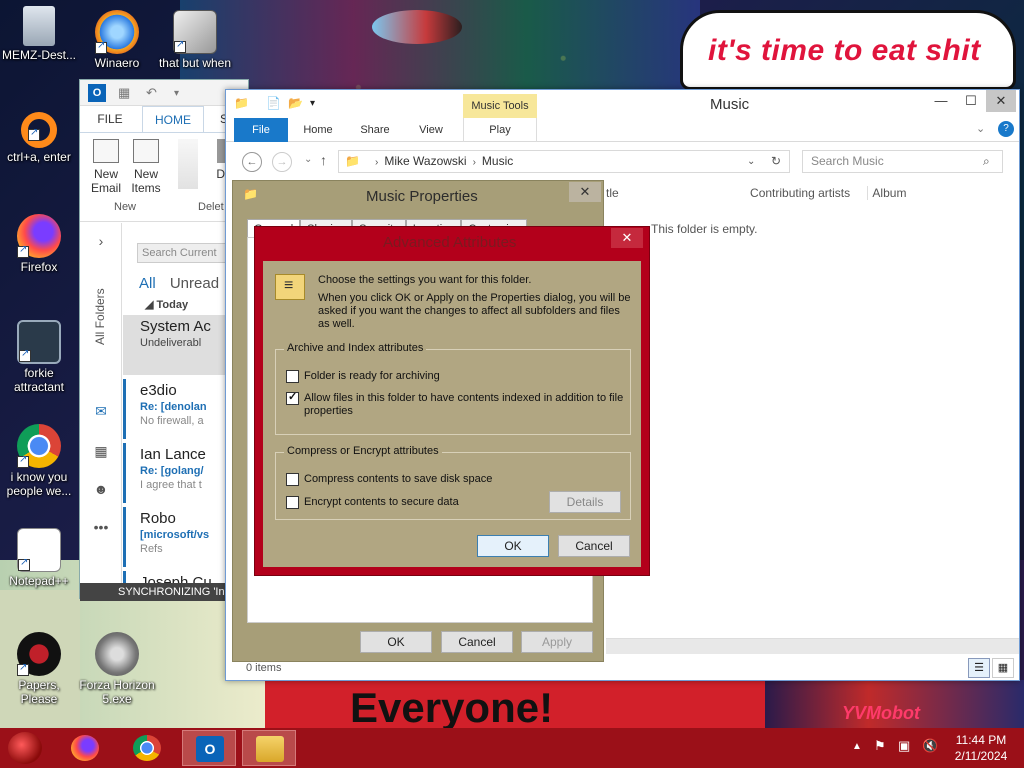 This screenshot has width=1024, height=768. I want to click on papers-please-icon, so click(39, 654).